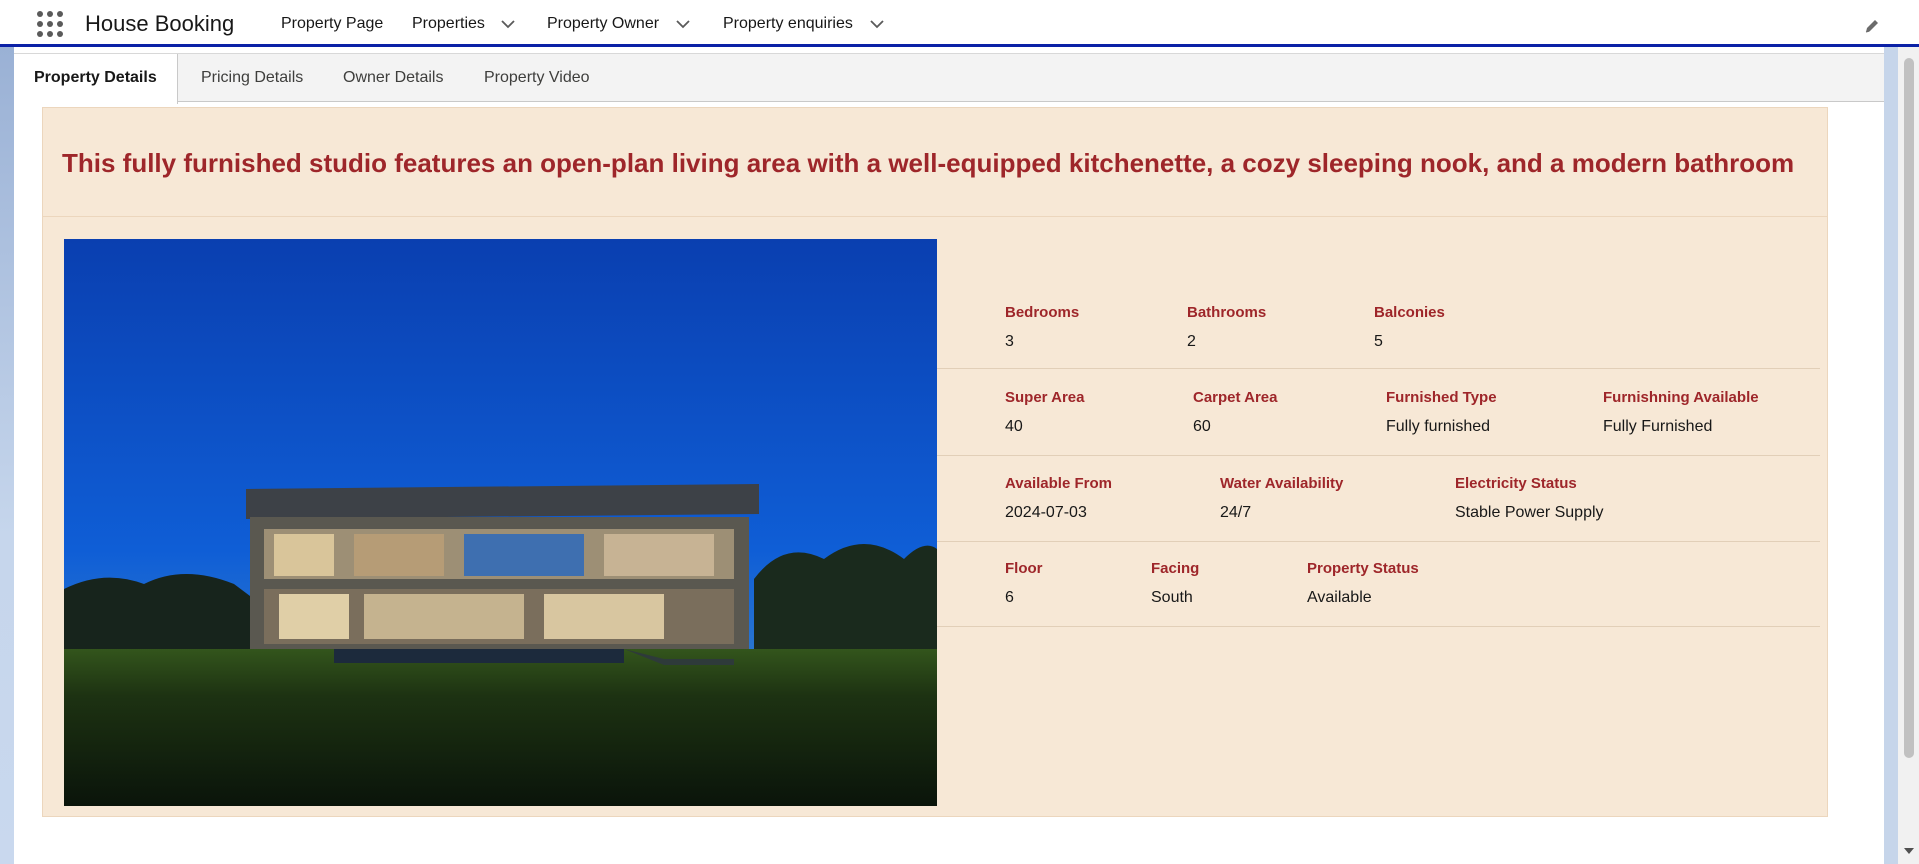 The height and width of the screenshot is (864, 1919). Describe the element at coordinates (1175, 583) in the screenshot. I see `field-facing: Facing South` at that location.